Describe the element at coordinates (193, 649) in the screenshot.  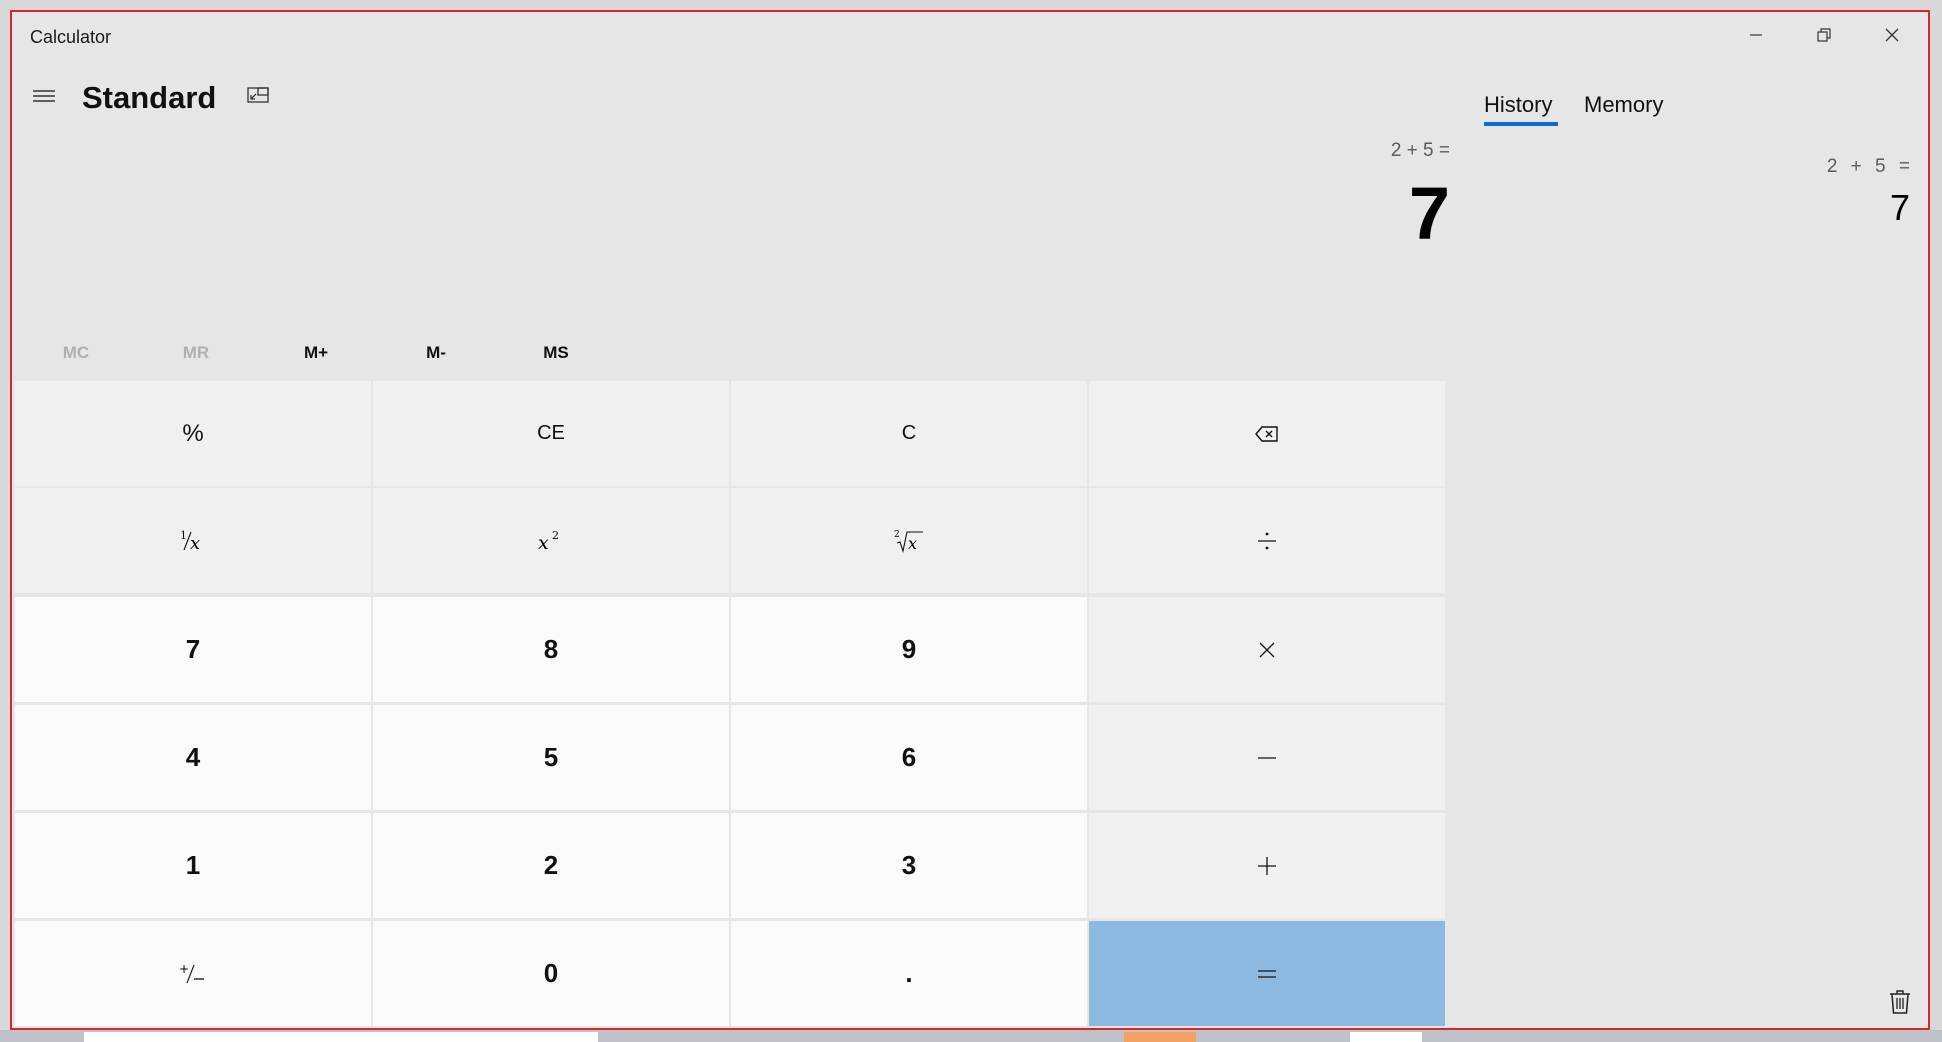
I see `digit-7-button: 7` at that location.